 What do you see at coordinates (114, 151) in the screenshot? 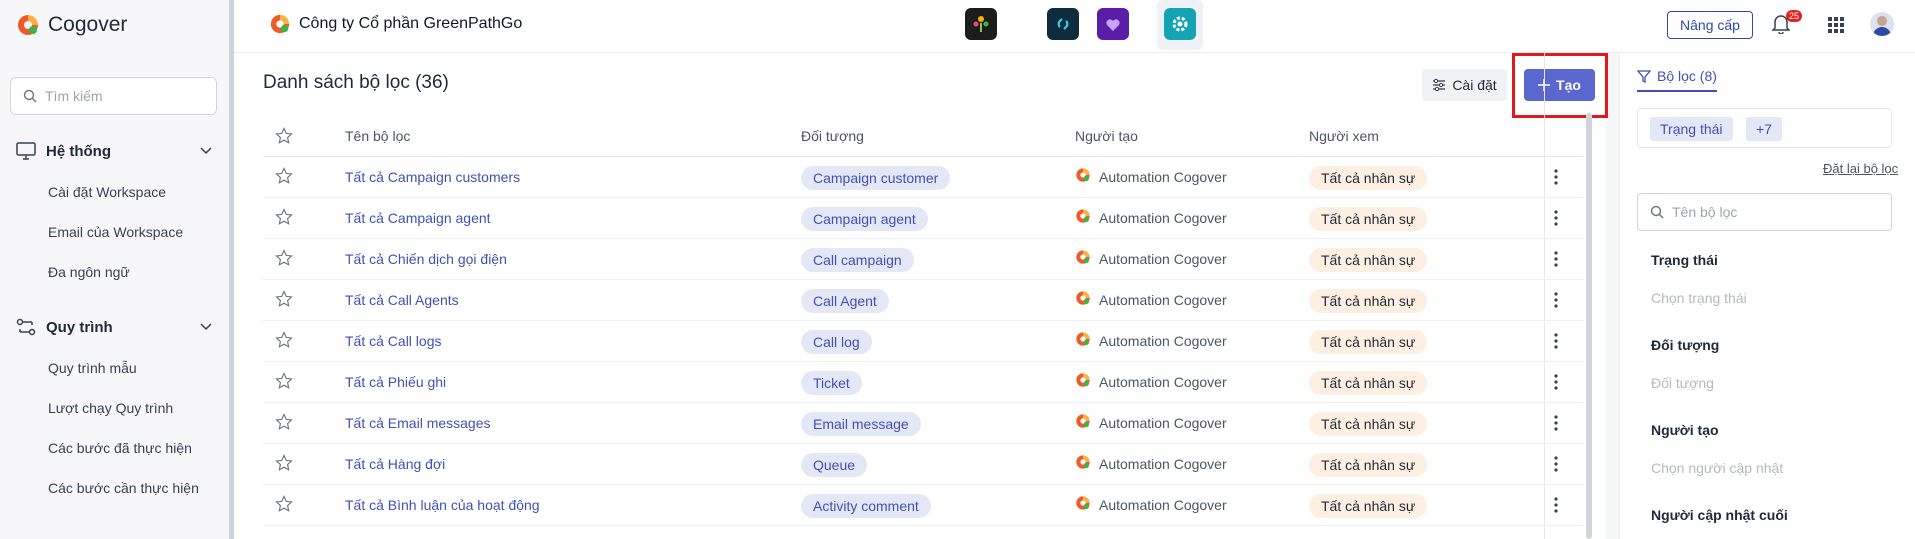
I see `sidebar-section-system: Hệ thống` at bounding box center [114, 151].